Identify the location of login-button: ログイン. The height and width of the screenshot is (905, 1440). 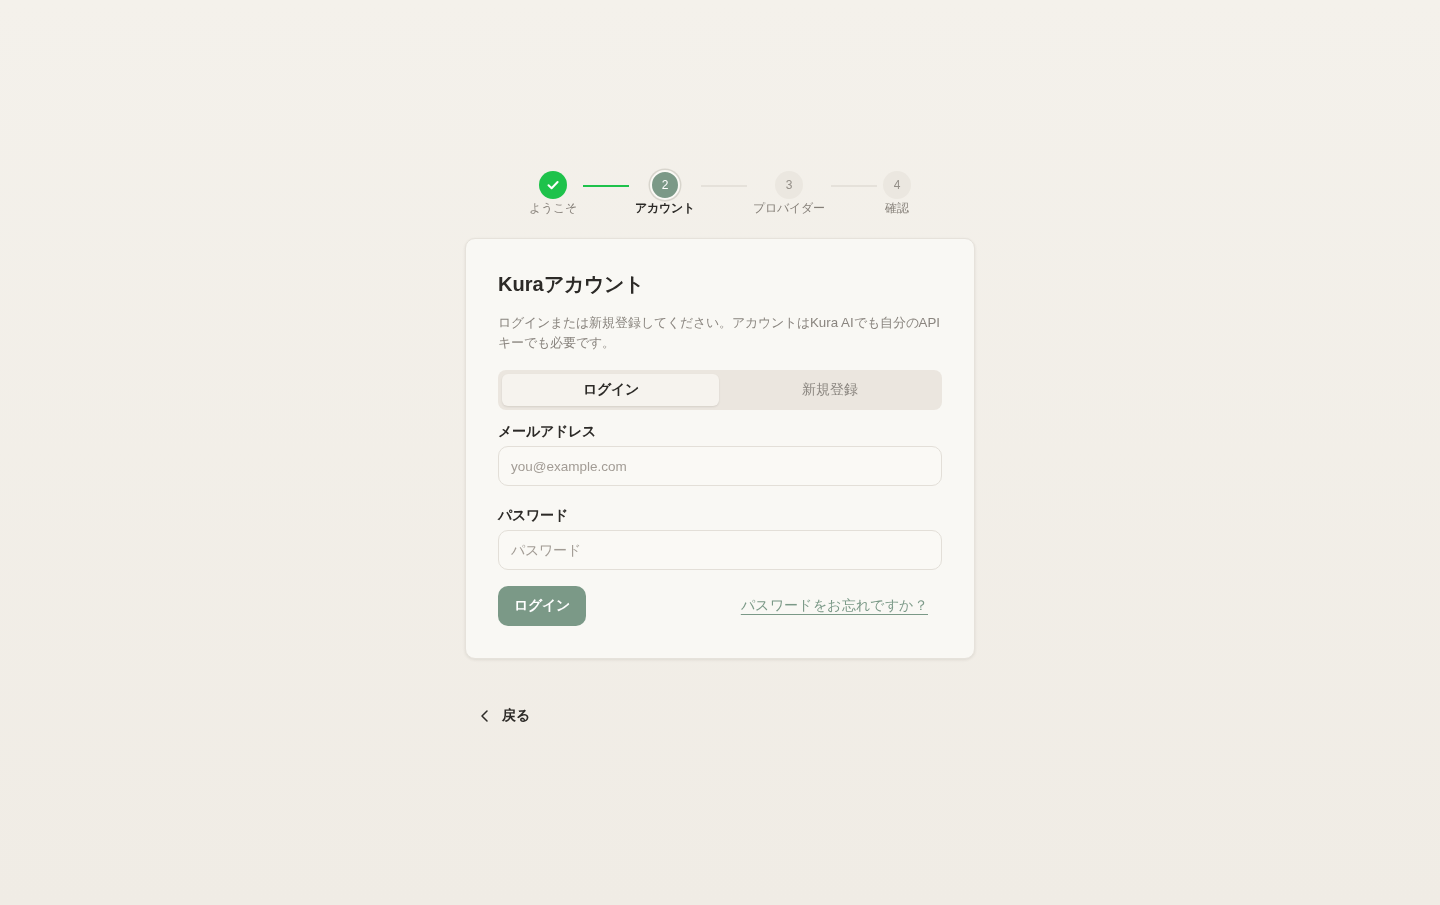
(542, 606).